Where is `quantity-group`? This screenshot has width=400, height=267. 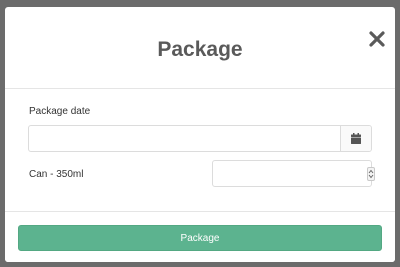 quantity-group is located at coordinates (293, 173).